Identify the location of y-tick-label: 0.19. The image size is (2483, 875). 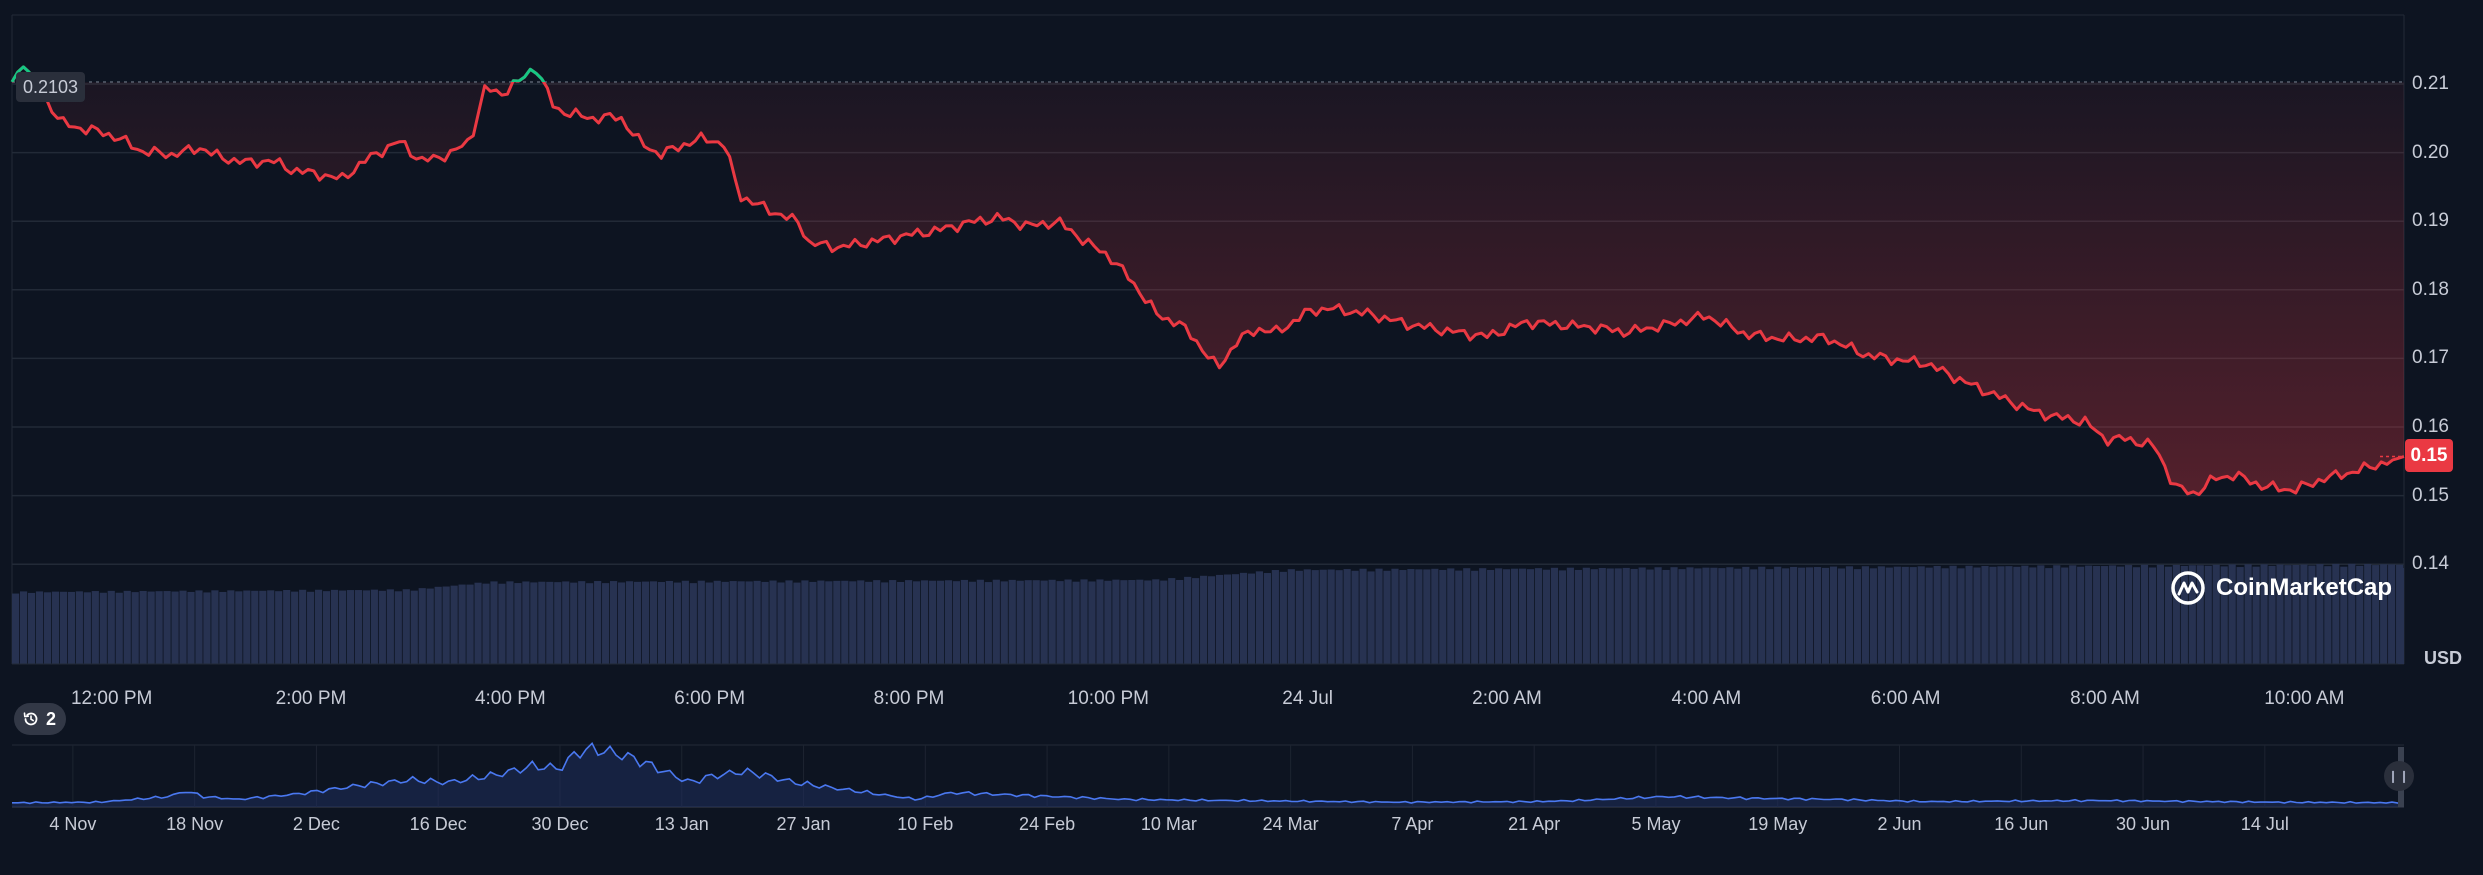
(2430, 221).